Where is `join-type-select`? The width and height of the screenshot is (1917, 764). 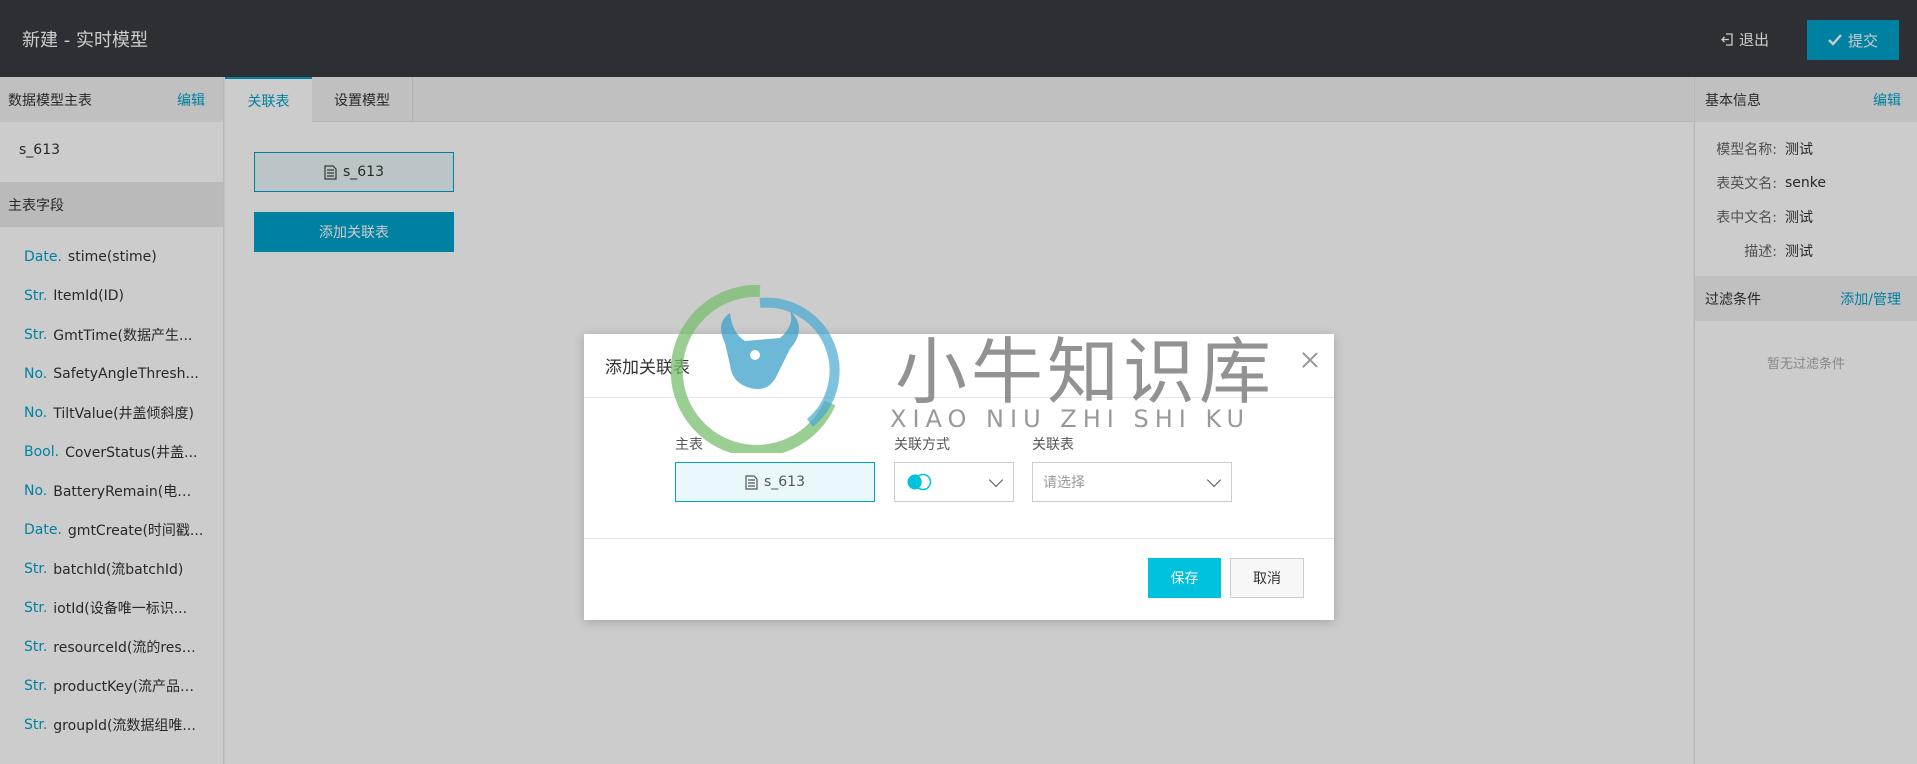
join-type-select is located at coordinates (954, 482).